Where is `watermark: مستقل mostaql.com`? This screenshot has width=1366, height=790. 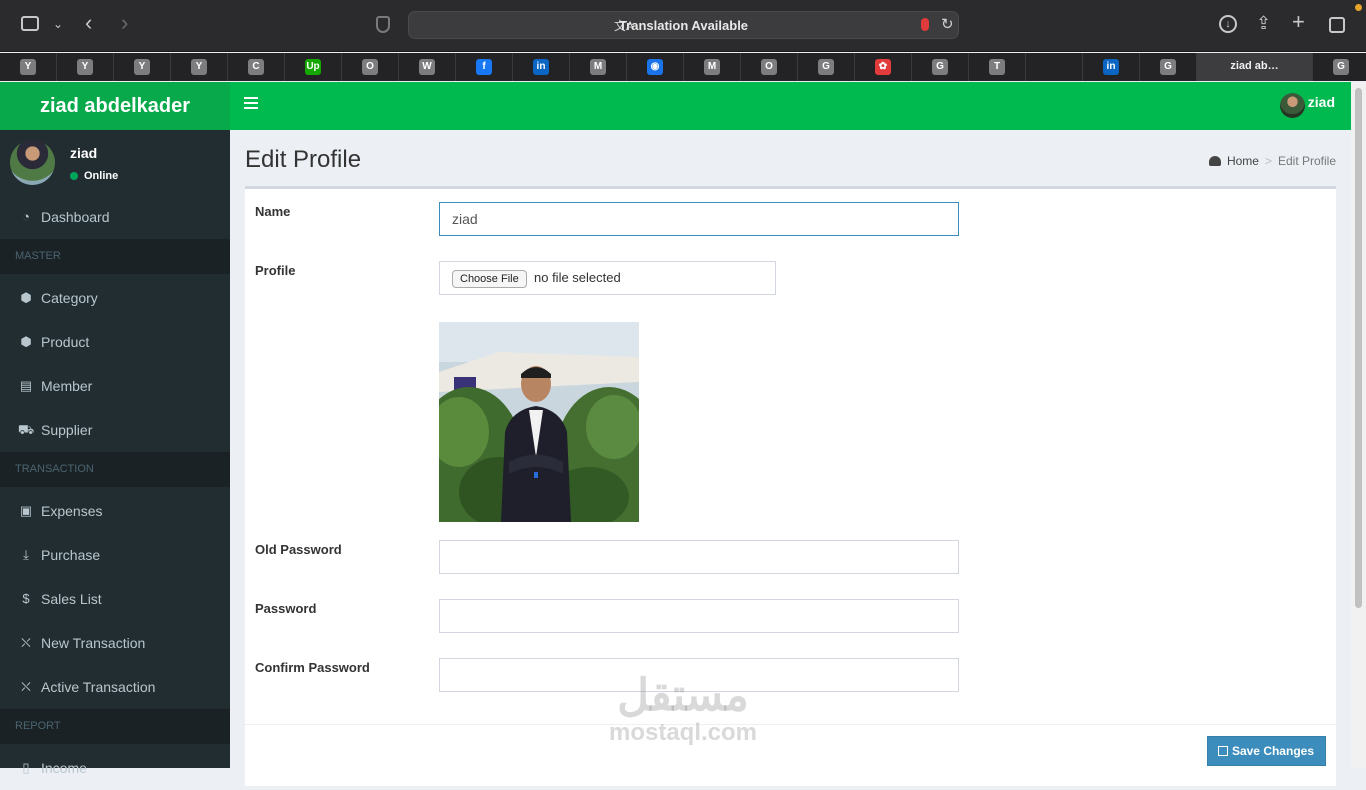 watermark: مستقل mostaql.com is located at coordinates (683, 709).